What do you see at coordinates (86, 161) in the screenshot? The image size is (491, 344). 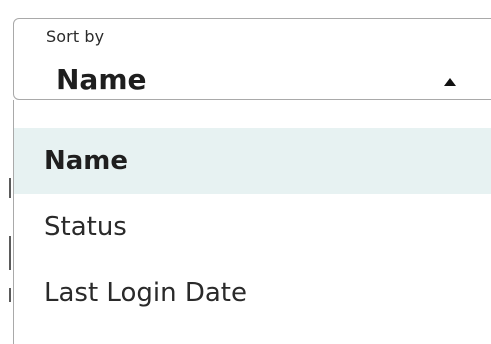 I see `sort-option-label: Name` at bounding box center [86, 161].